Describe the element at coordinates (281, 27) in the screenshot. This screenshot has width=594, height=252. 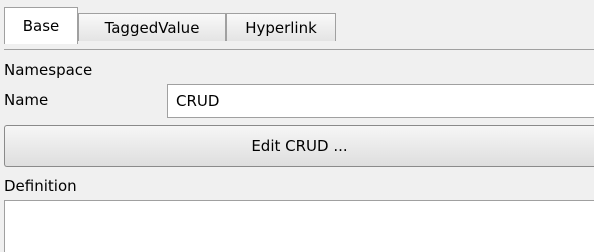
I see `tab-hyperlink: Hyperlink` at that location.